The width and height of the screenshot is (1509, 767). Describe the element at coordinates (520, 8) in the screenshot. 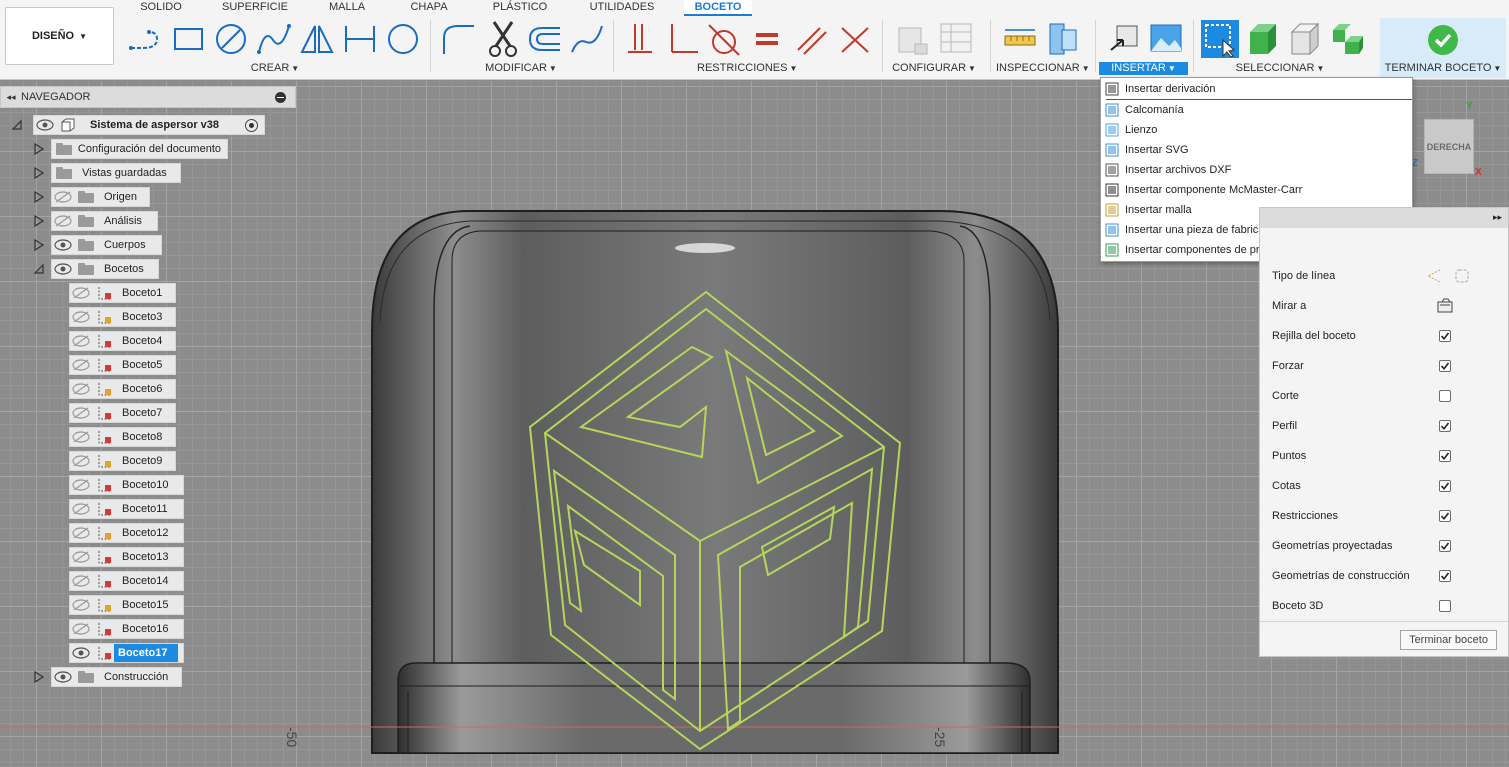

I see `tab-plastic: PLÁSTICO` at that location.